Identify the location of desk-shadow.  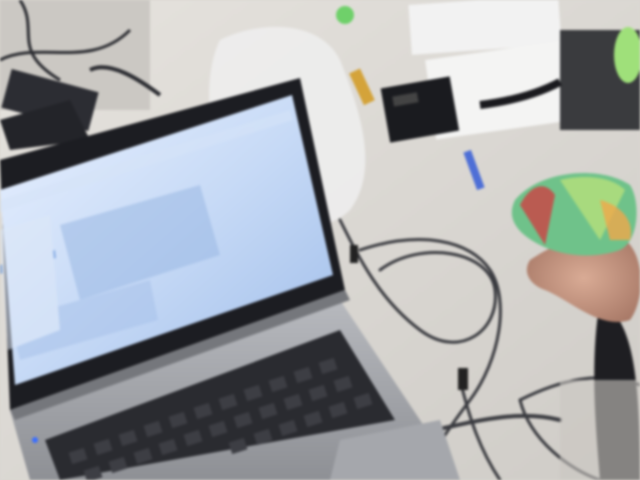
(600, 430).